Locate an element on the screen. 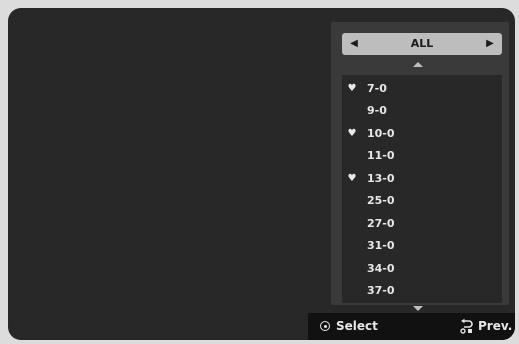  channel-number: 11-0 is located at coordinates (381, 155).